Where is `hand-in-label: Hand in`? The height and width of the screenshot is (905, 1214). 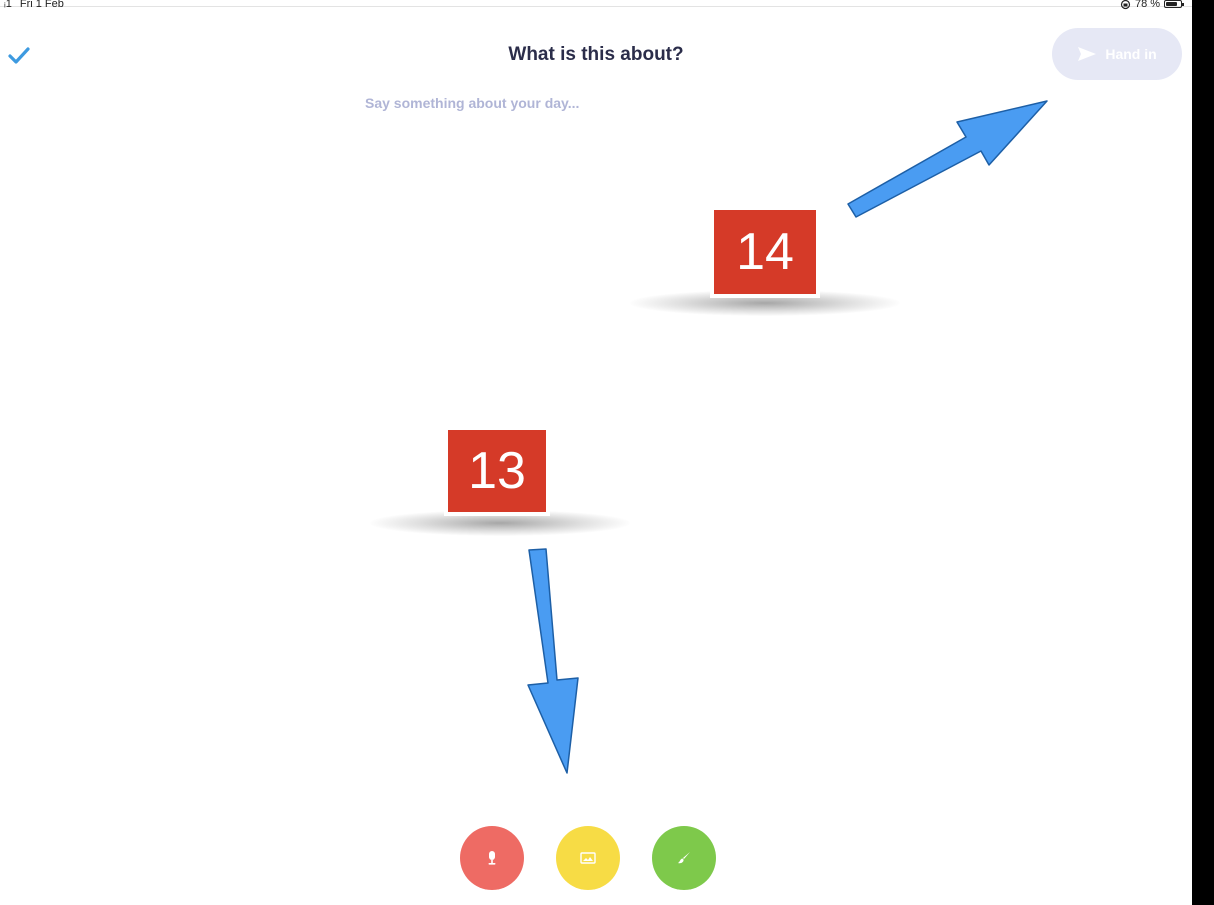 hand-in-label: Hand in is located at coordinates (1131, 54).